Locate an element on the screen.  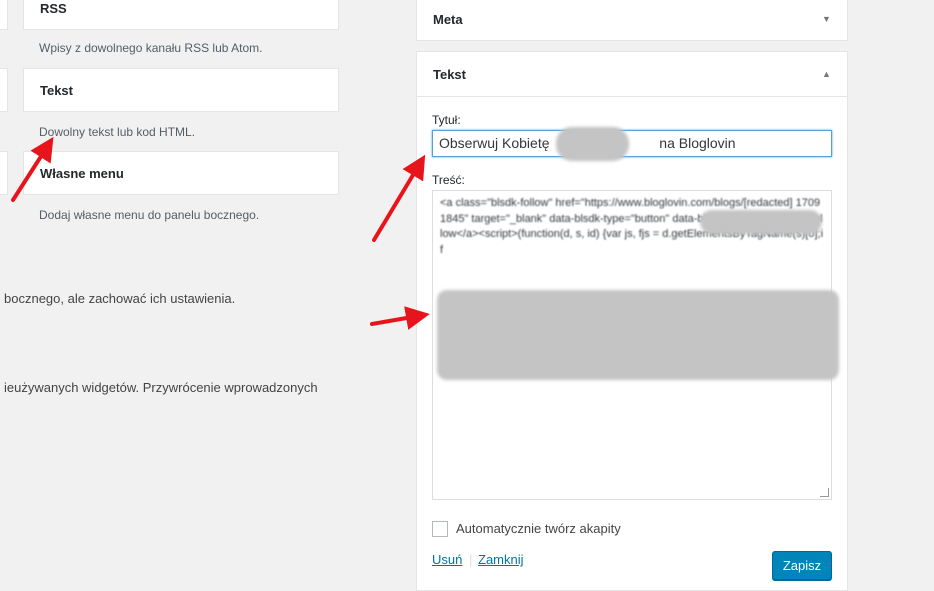
tekst-widget-title: Tekst is located at coordinates (449, 74).